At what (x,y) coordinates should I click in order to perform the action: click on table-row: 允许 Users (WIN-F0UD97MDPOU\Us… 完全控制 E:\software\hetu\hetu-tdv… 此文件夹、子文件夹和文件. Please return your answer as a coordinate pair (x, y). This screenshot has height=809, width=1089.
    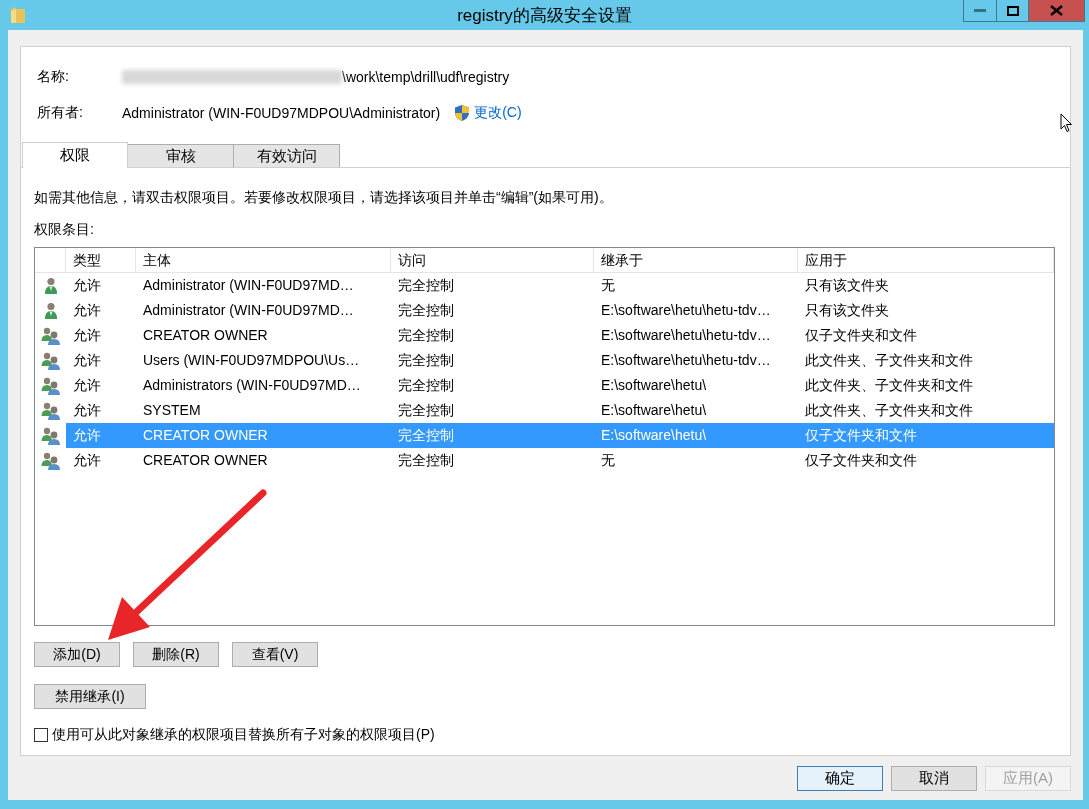
    Looking at the image, I should click on (560, 360).